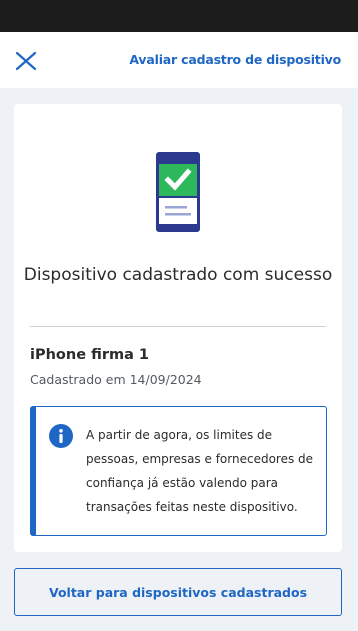 The image size is (358, 631). I want to click on device-name: iPhone firma 1, so click(90, 355).